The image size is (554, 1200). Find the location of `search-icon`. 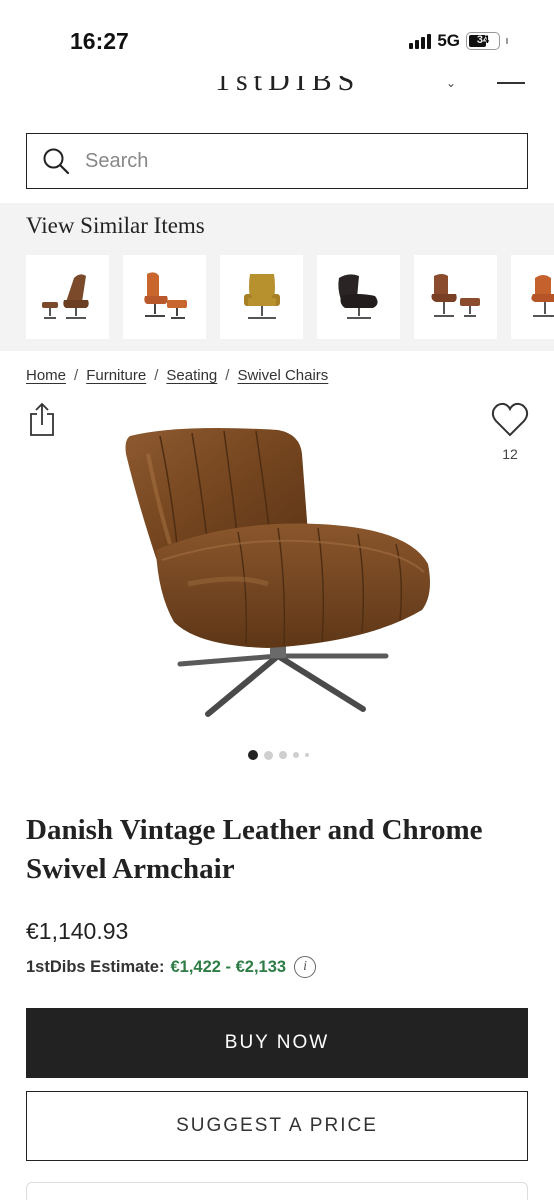

search-icon is located at coordinates (56, 161).